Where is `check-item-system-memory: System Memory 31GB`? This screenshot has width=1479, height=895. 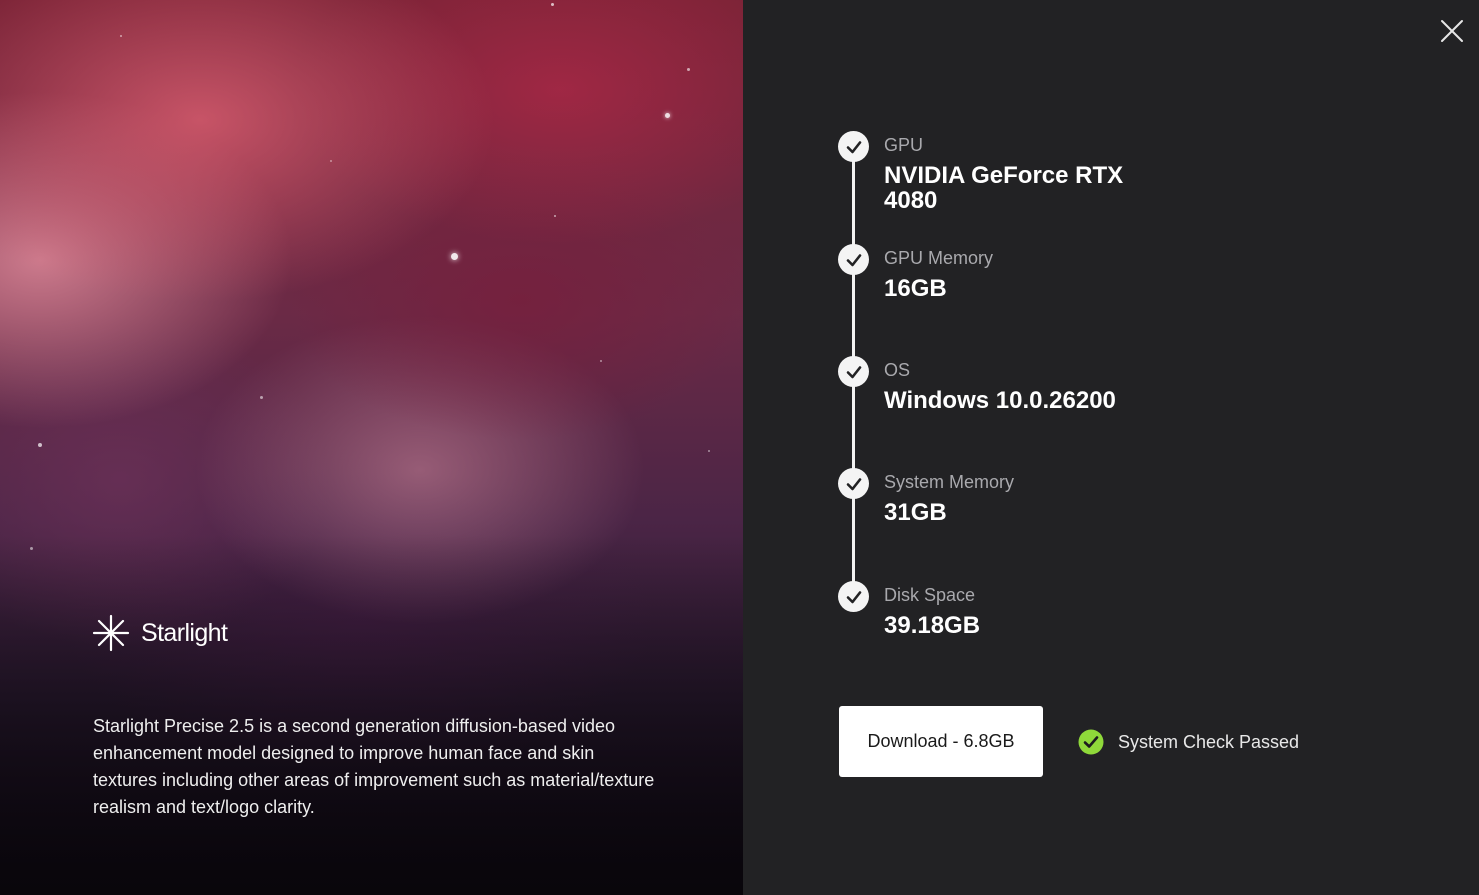
check-item-system-memory: System Memory 31GB is located at coordinates (1098, 518).